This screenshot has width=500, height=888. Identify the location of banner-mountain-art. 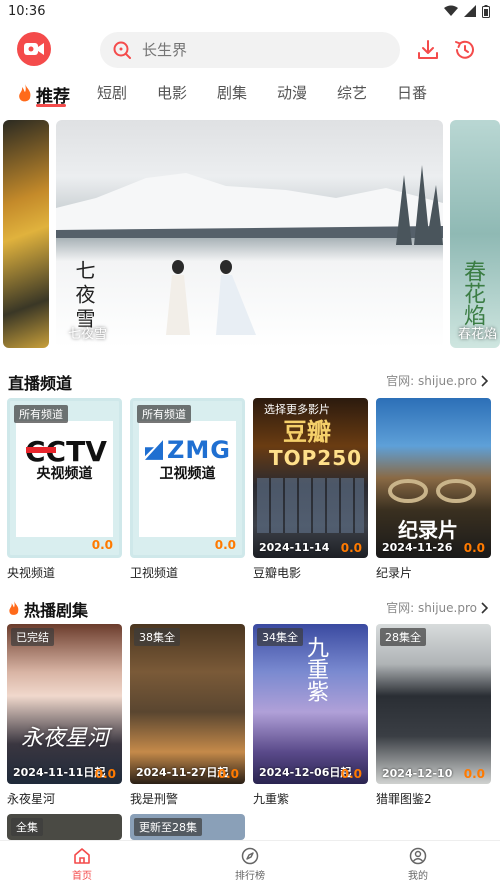
(249, 205).